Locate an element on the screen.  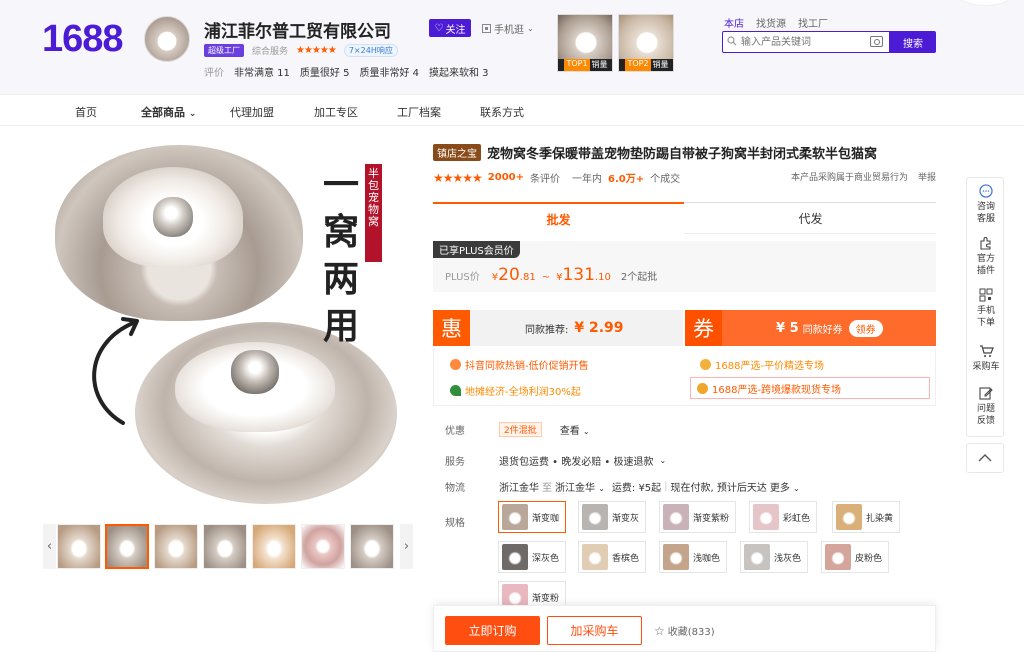
spec-option: 渐变咖 is located at coordinates (532, 517).